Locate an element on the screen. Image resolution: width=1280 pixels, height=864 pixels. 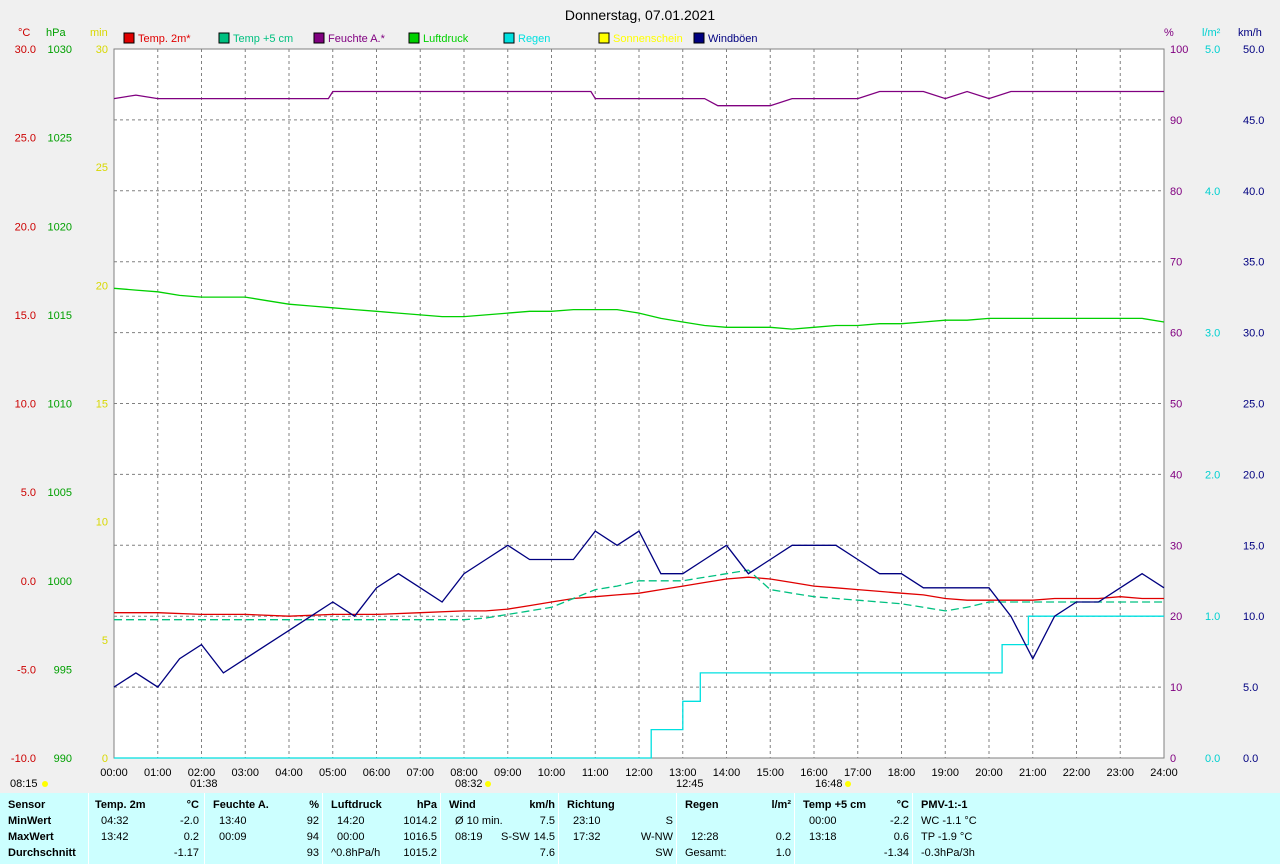
stats-col-richtung: Richtung 23:10 S 17:32 W-NW SW is located at coordinates (617, 828).